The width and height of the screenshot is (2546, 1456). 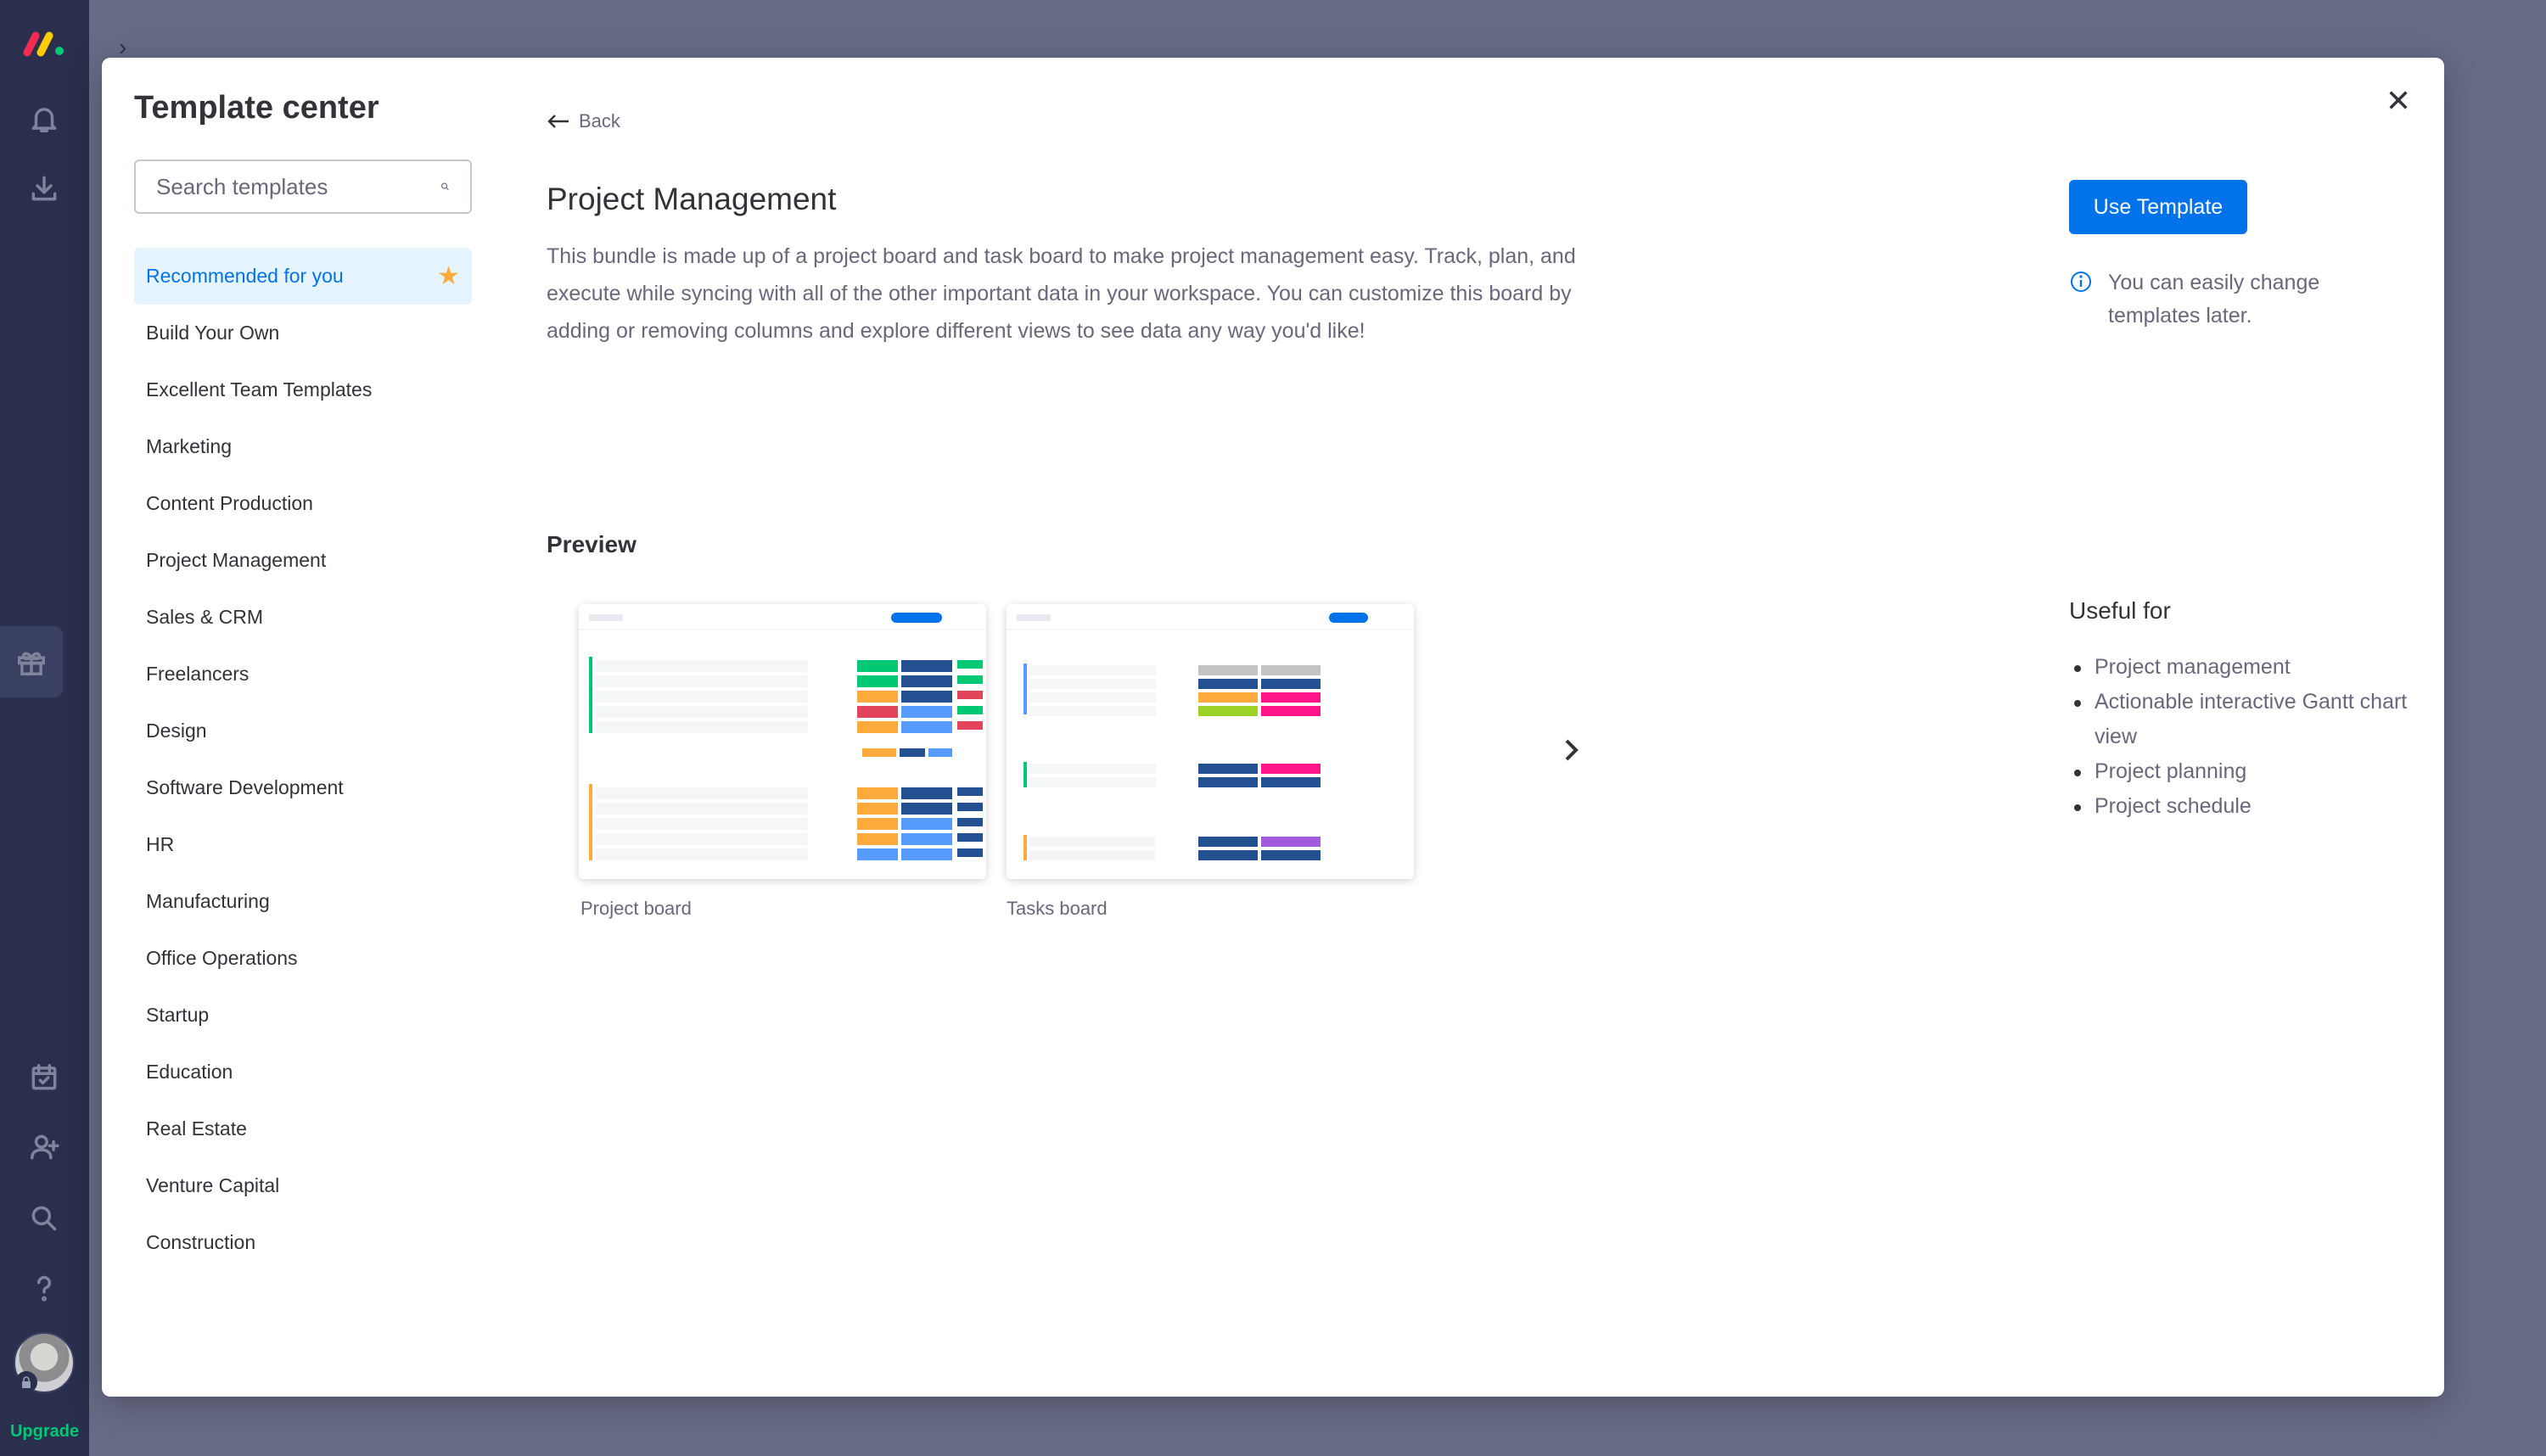 What do you see at coordinates (44, 188) in the screenshot?
I see `download-icon` at bounding box center [44, 188].